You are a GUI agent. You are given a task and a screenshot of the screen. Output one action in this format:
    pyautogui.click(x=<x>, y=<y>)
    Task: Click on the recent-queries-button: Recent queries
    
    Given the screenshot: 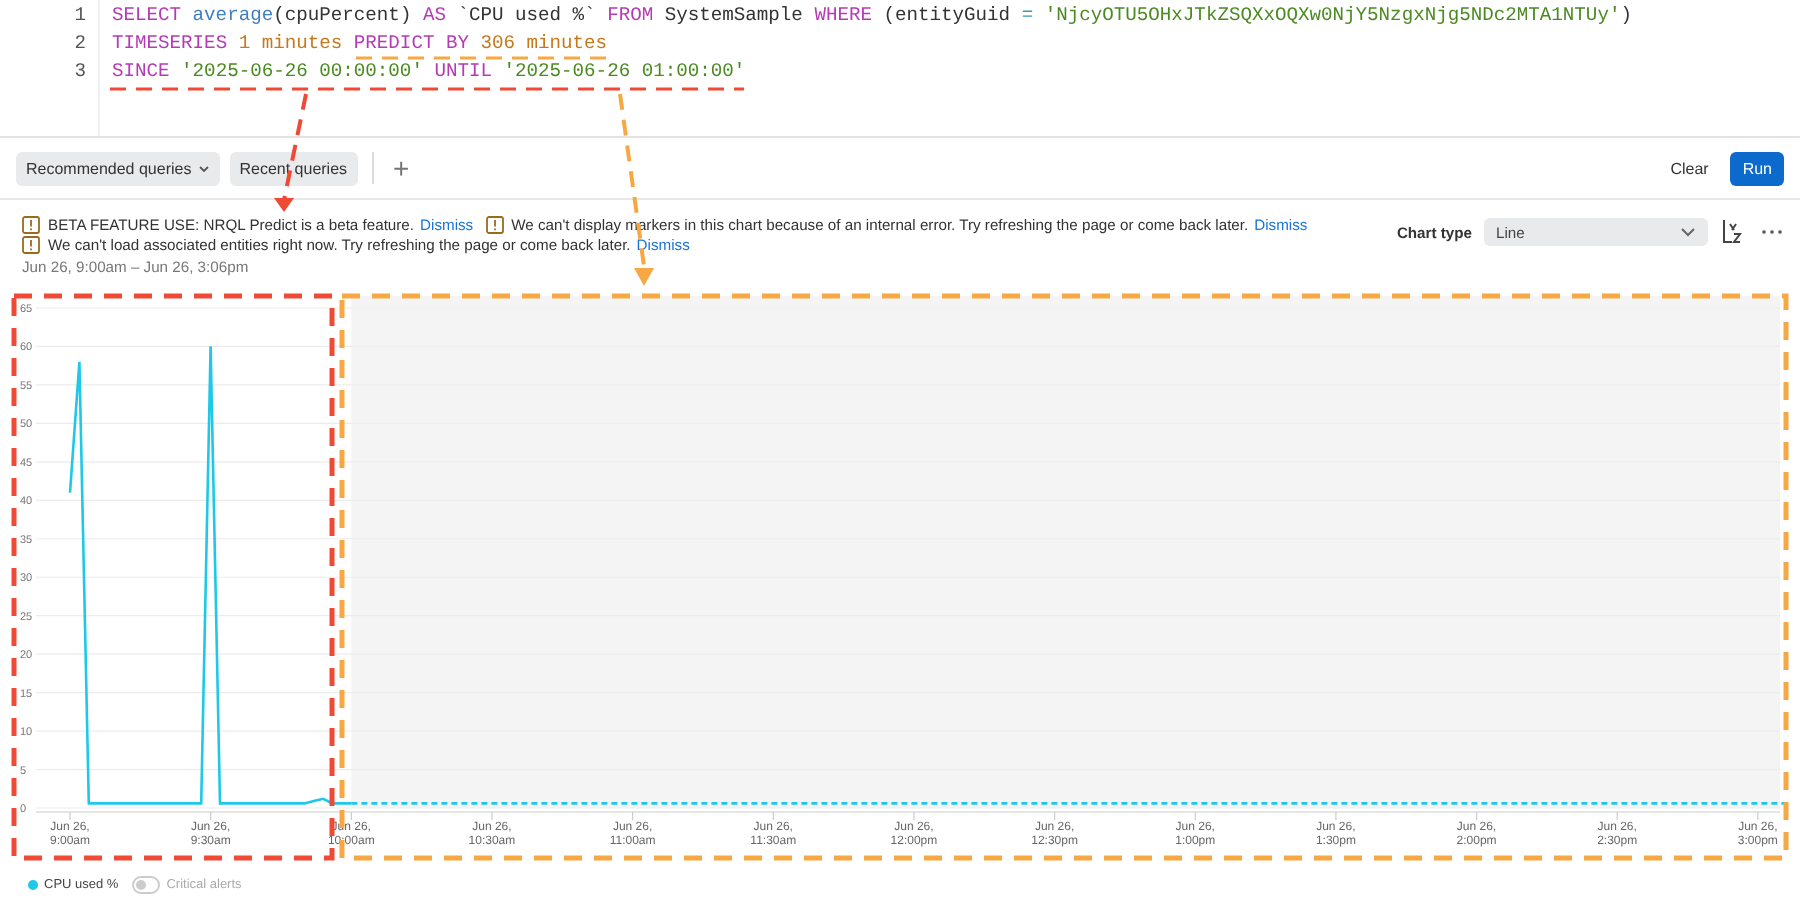 What is the action you would take?
    pyautogui.click(x=293, y=168)
    